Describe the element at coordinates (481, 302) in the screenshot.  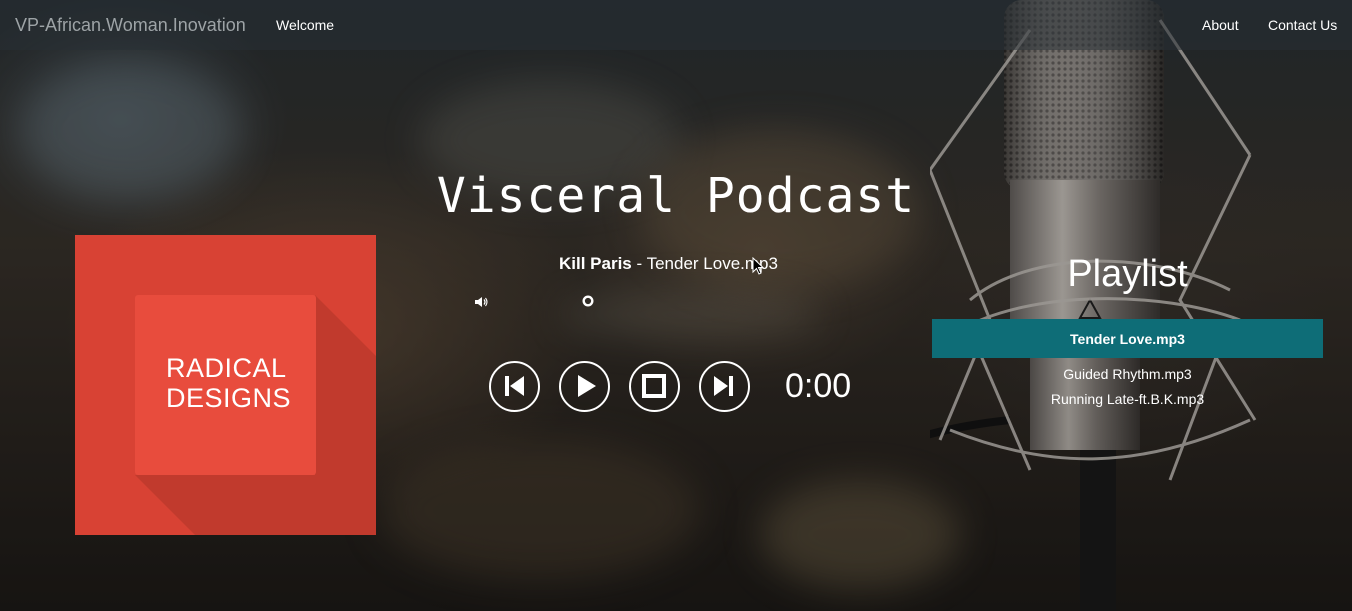
I see `volume-icon` at that location.